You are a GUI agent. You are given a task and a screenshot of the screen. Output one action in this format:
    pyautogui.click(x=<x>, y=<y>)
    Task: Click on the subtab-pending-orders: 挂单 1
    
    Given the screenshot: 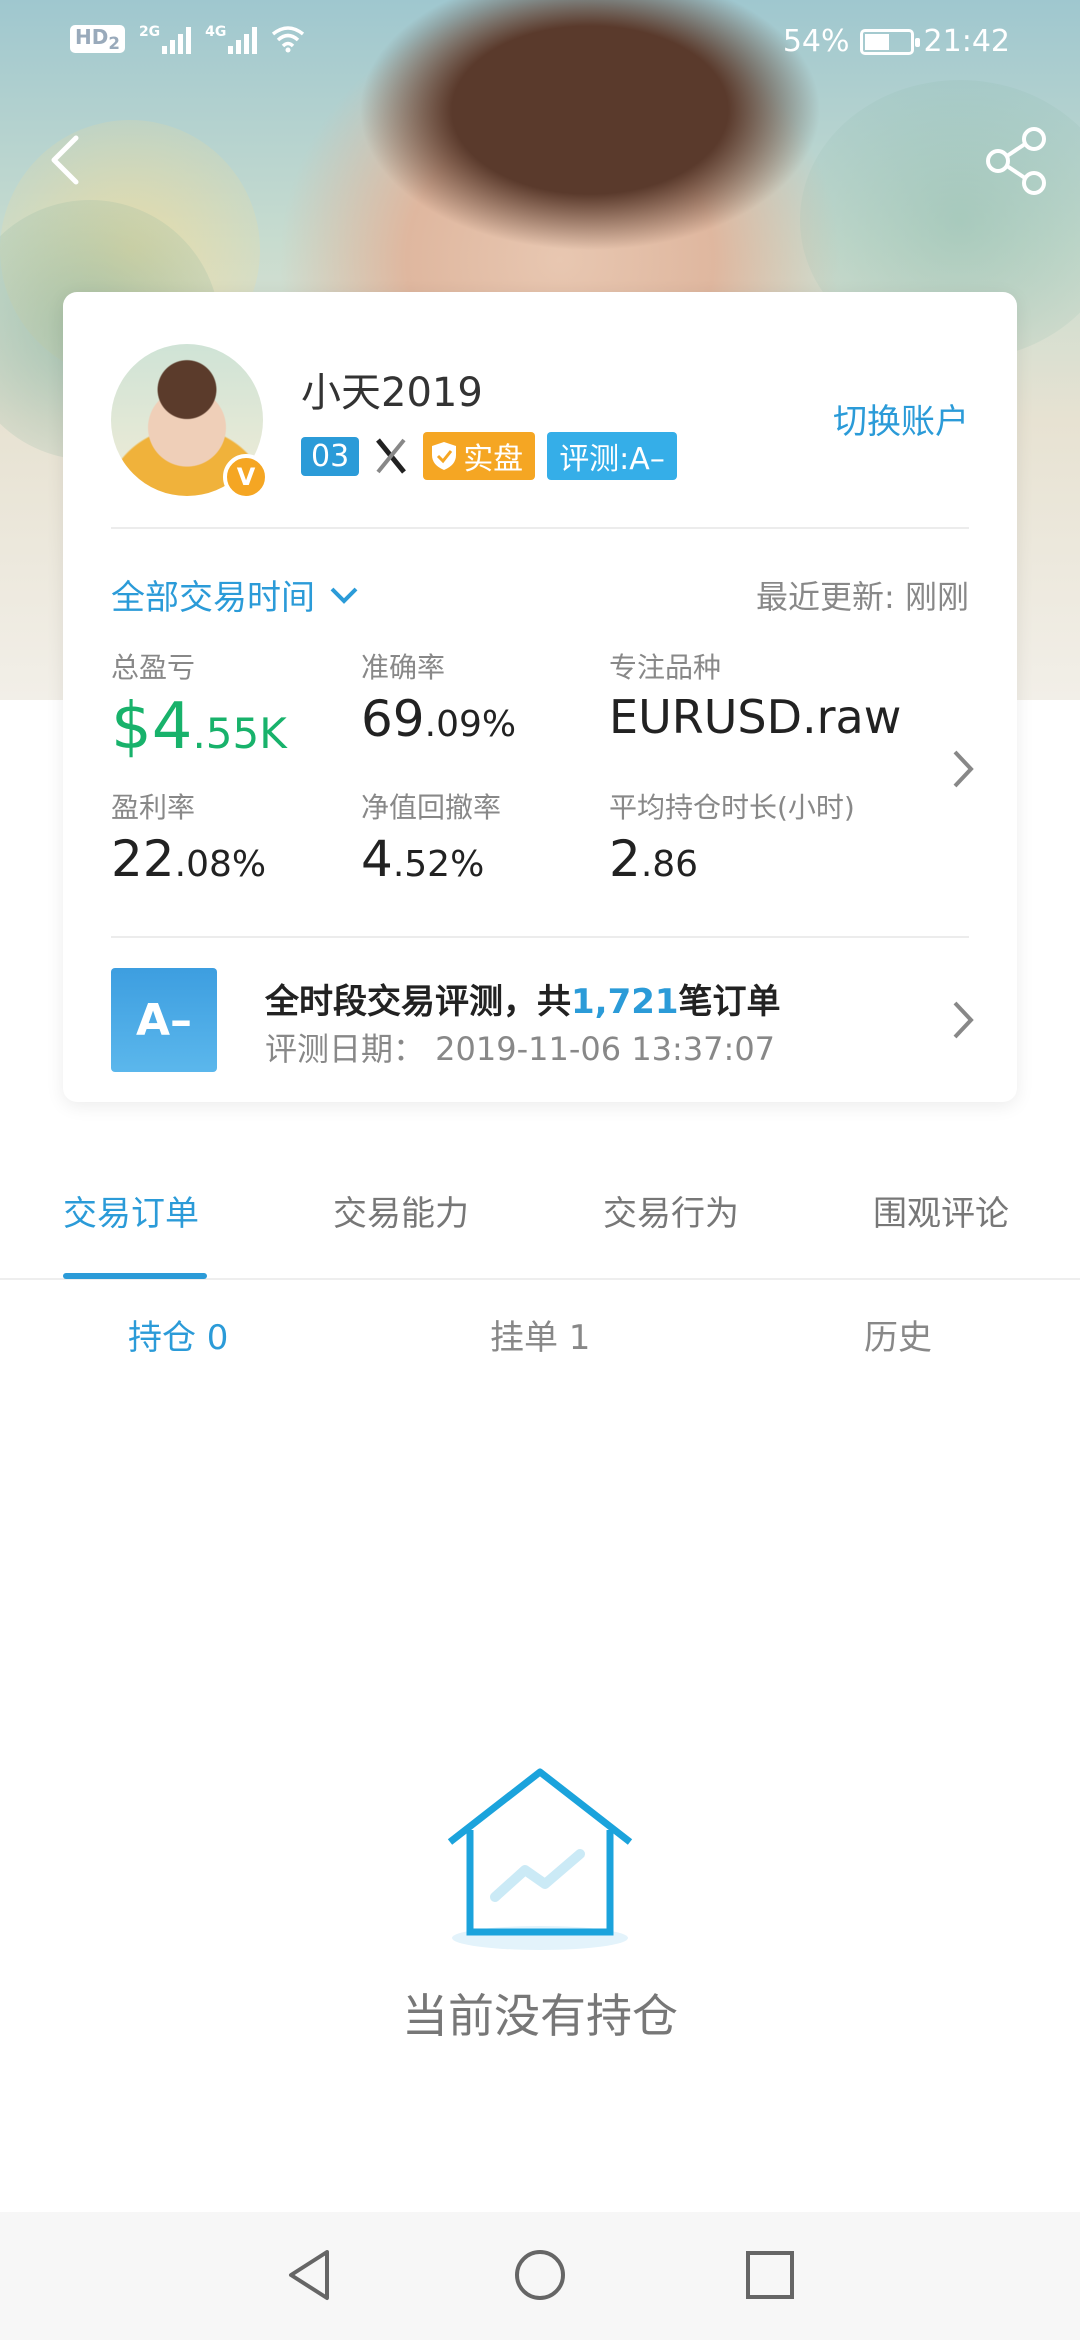 What is the action you would take?
    pyautogui.click(x=540, y=1334)
    